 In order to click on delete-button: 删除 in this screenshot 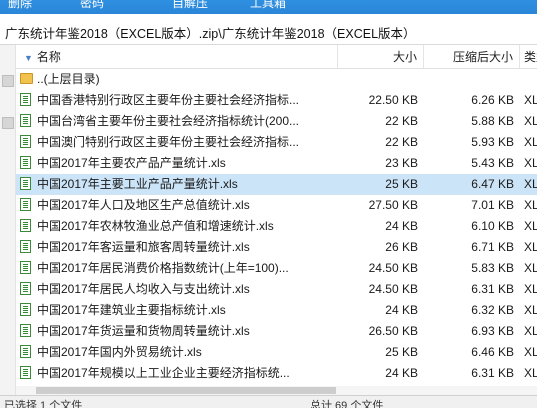, I will do `click(20, 5)`.